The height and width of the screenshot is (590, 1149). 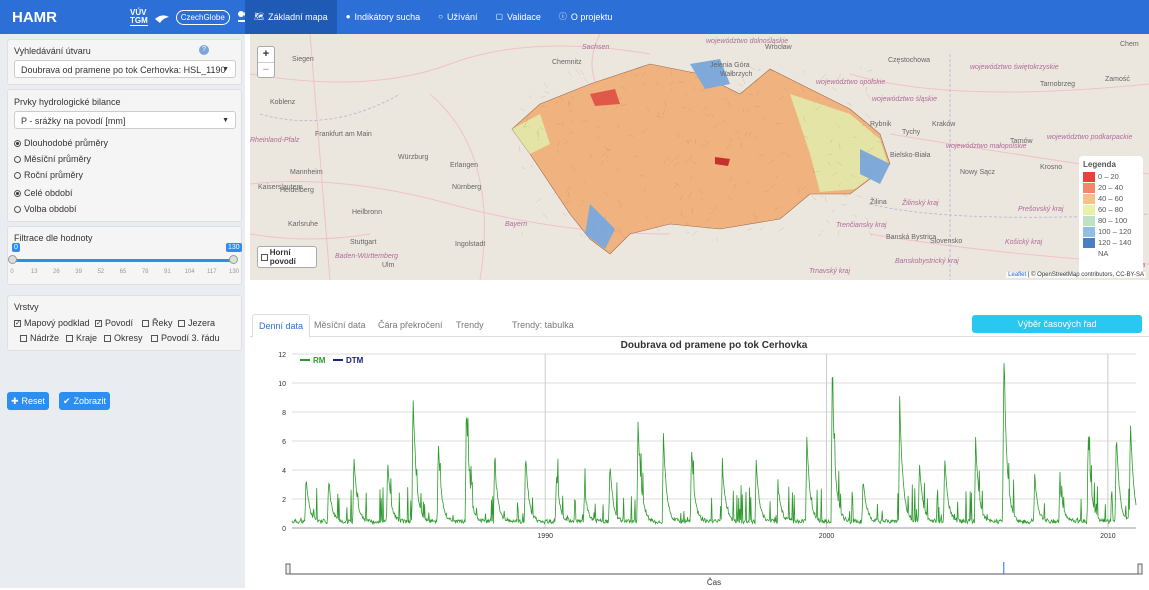 I want to click on map-label-stuttgart: Stuttgart, so click(x=363, y=242).